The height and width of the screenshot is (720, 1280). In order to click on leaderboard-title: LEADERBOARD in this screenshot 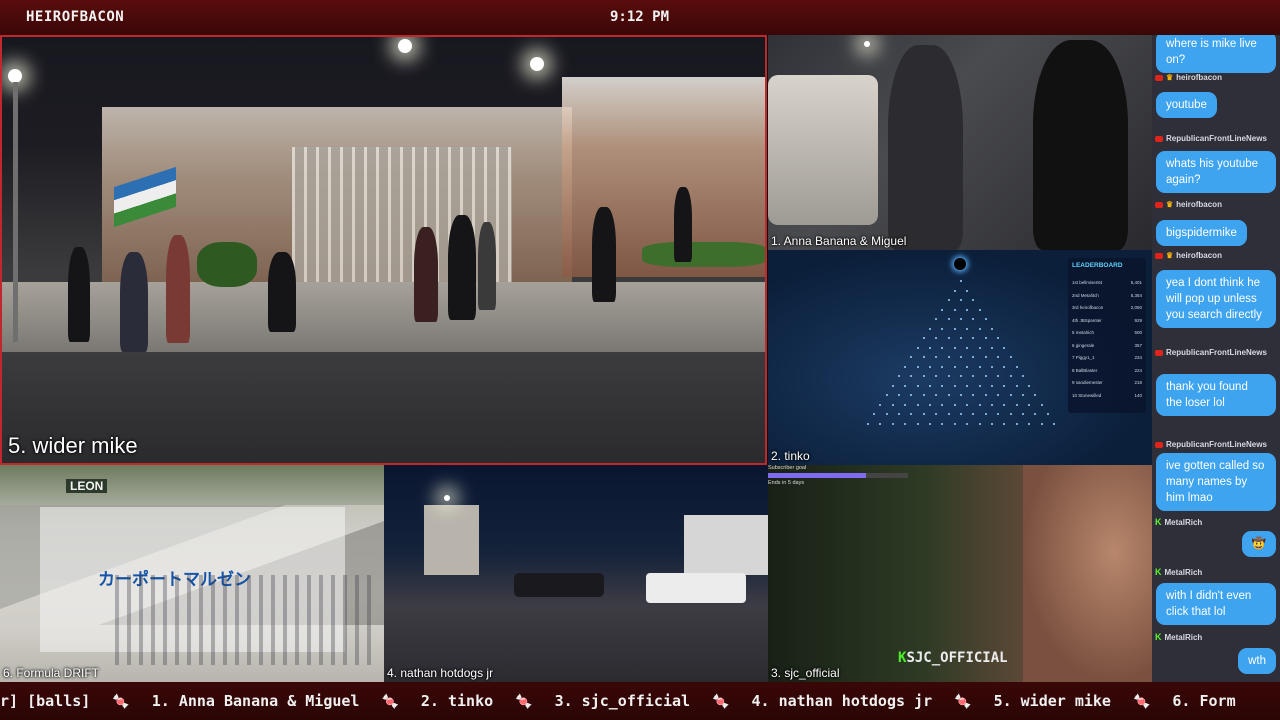, I will do `click(1097, 265)`.